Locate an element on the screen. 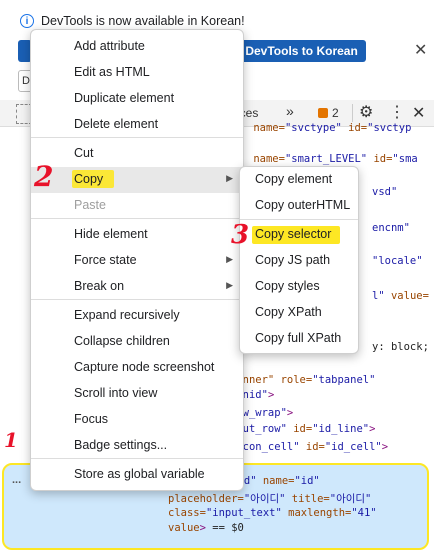 The image size is (434, 555). code-token: "41" is located at coordinates (364, 513).